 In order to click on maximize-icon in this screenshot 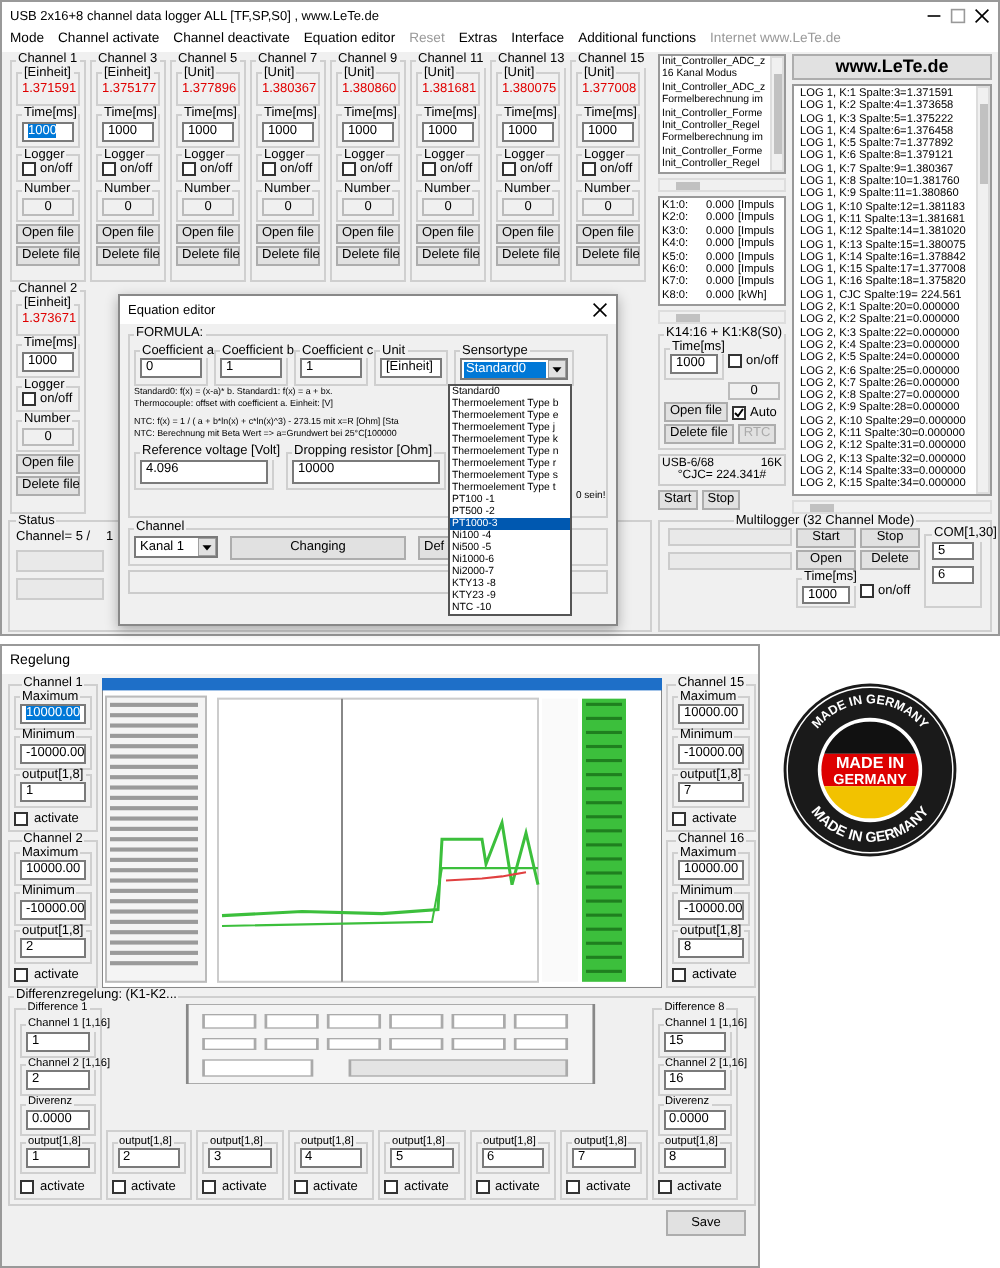, I will do `click(958, 16)`.